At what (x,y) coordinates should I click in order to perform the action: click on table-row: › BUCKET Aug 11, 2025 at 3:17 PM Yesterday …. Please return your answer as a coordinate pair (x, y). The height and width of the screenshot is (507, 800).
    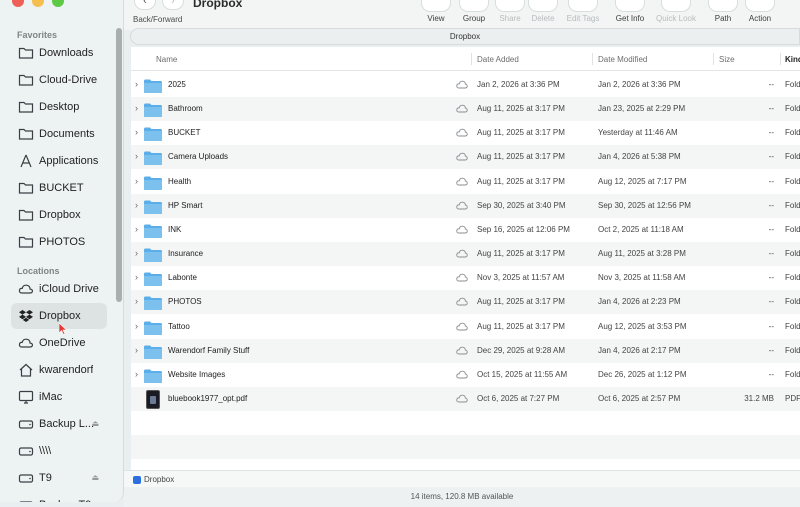
    Looking at the image, I should click on (465, 133).